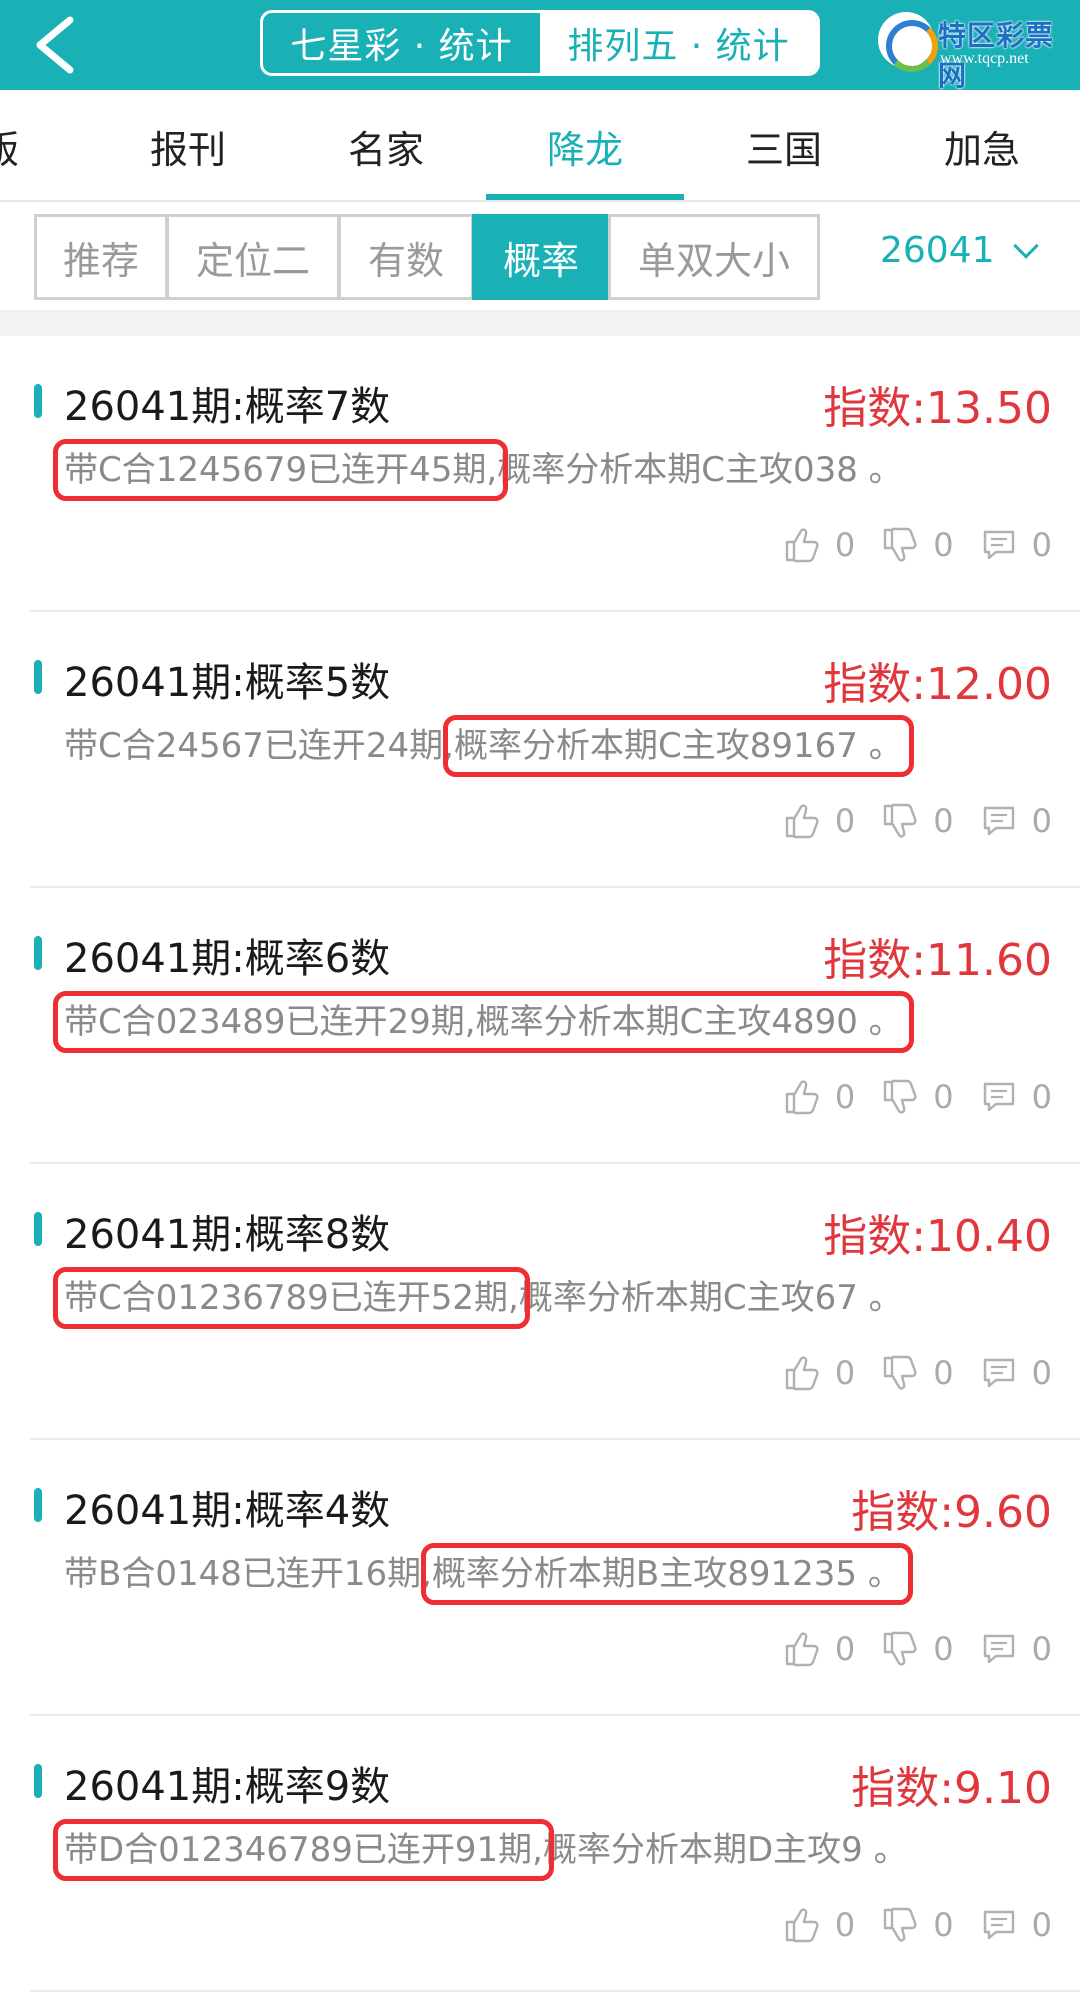 This screenshot has height=2007, width=1080. What do you see at coordinates (227, 1231) in the screenshot?
I see `card-title: 26041期:概率8数` at bounding box center [227, 1231].